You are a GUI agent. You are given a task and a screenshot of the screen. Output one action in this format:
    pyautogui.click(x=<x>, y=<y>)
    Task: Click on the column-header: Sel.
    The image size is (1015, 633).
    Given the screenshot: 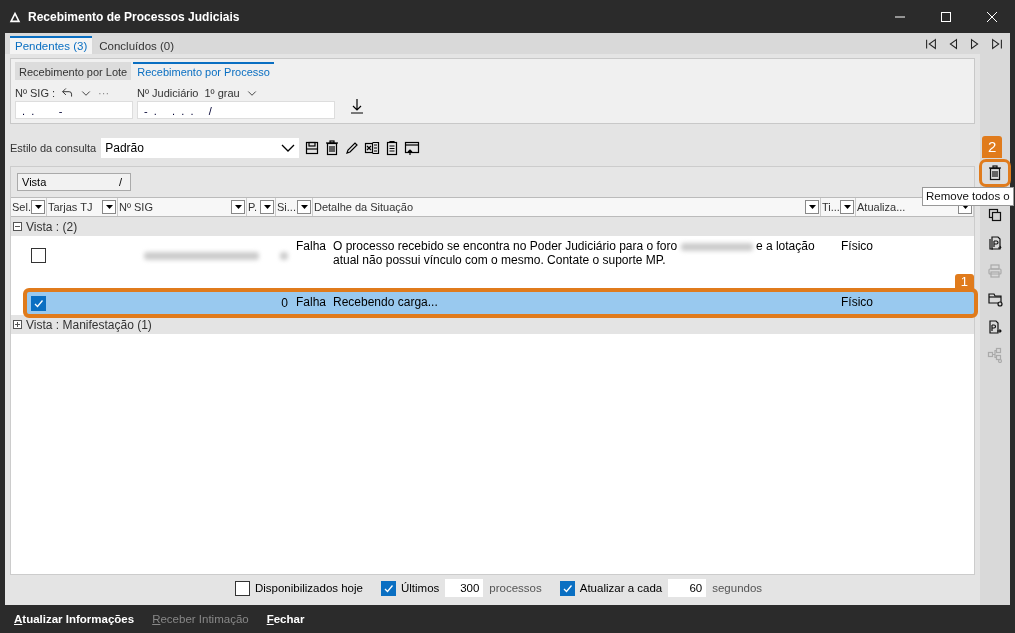 What is the action you would take?
    pyautogui.click(x=21, y=207)
    